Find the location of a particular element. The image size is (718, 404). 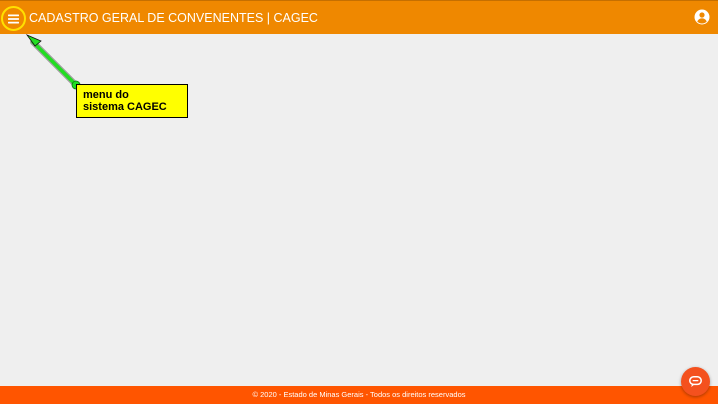

annotation-callout: menu do sistema CAGEC is located at coordinates (132, 101).